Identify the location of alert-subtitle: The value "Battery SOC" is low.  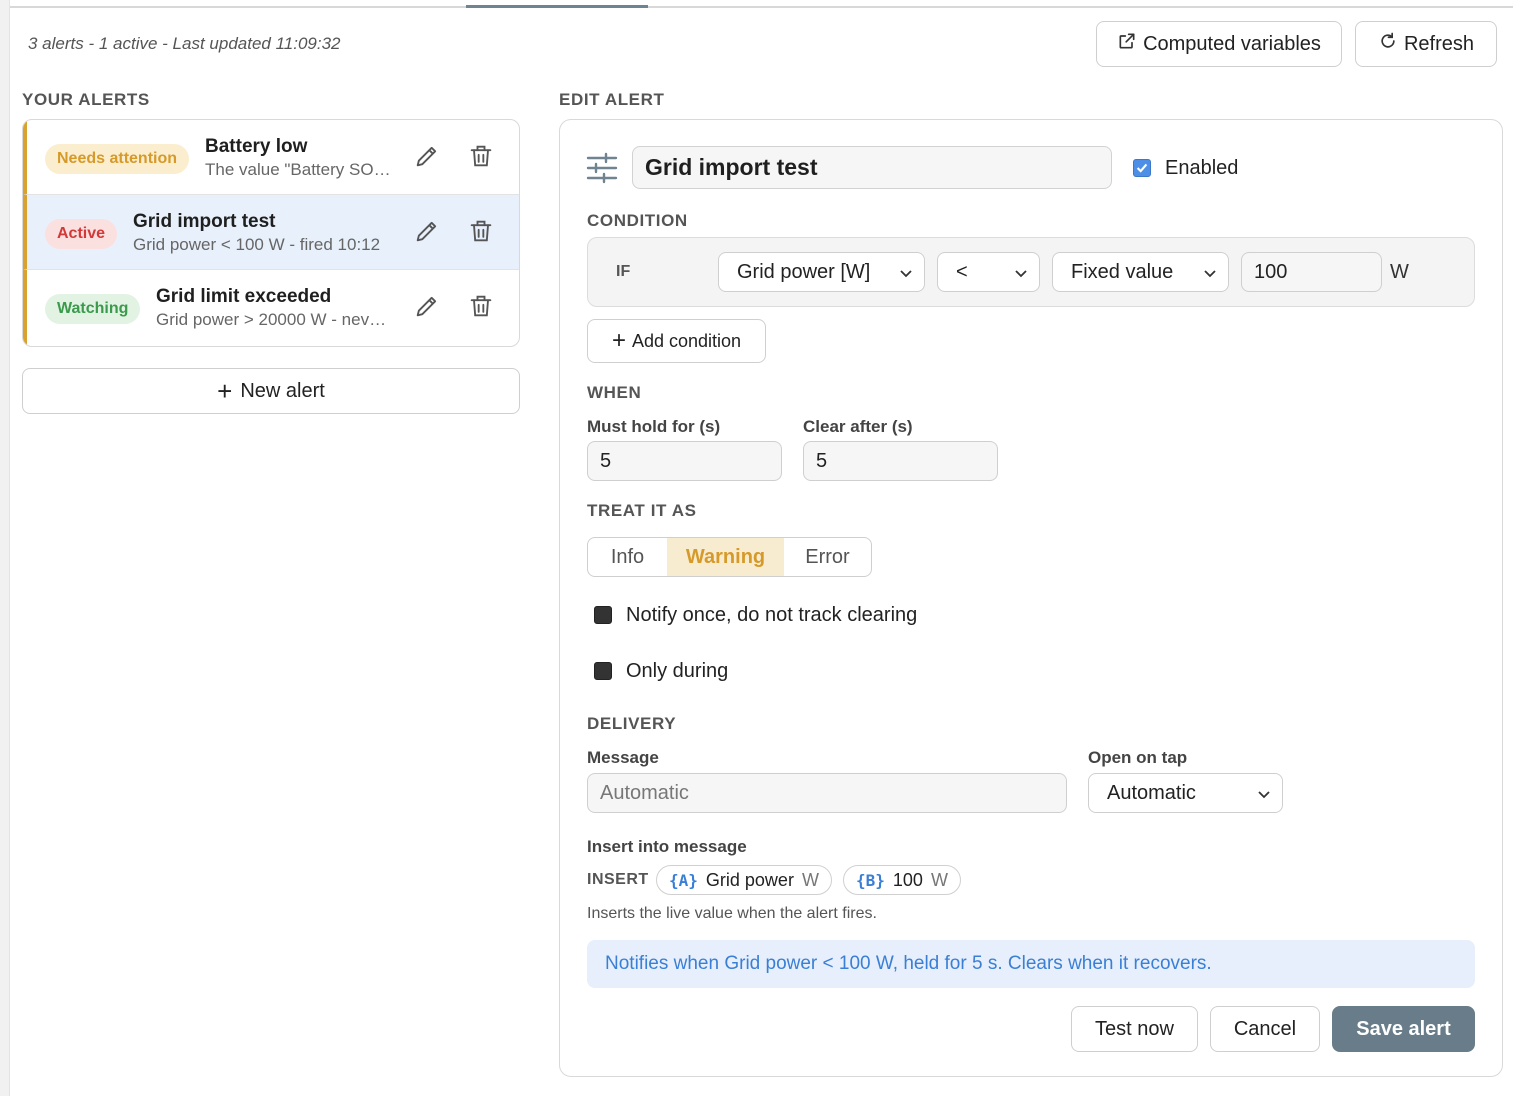
(299, 169).